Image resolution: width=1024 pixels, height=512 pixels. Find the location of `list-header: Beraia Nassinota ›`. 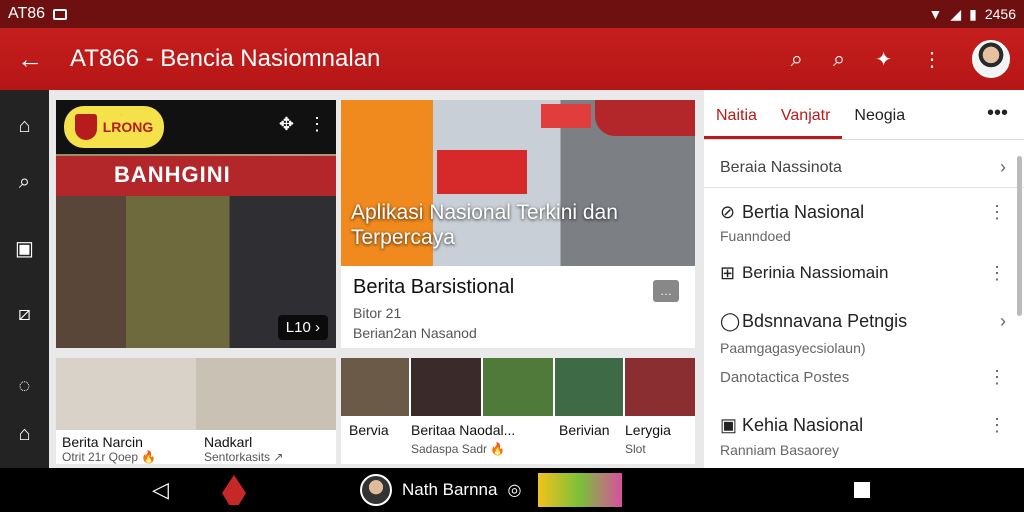

list-header: Beraia Nassinota › is located at coordinates (864, 168).